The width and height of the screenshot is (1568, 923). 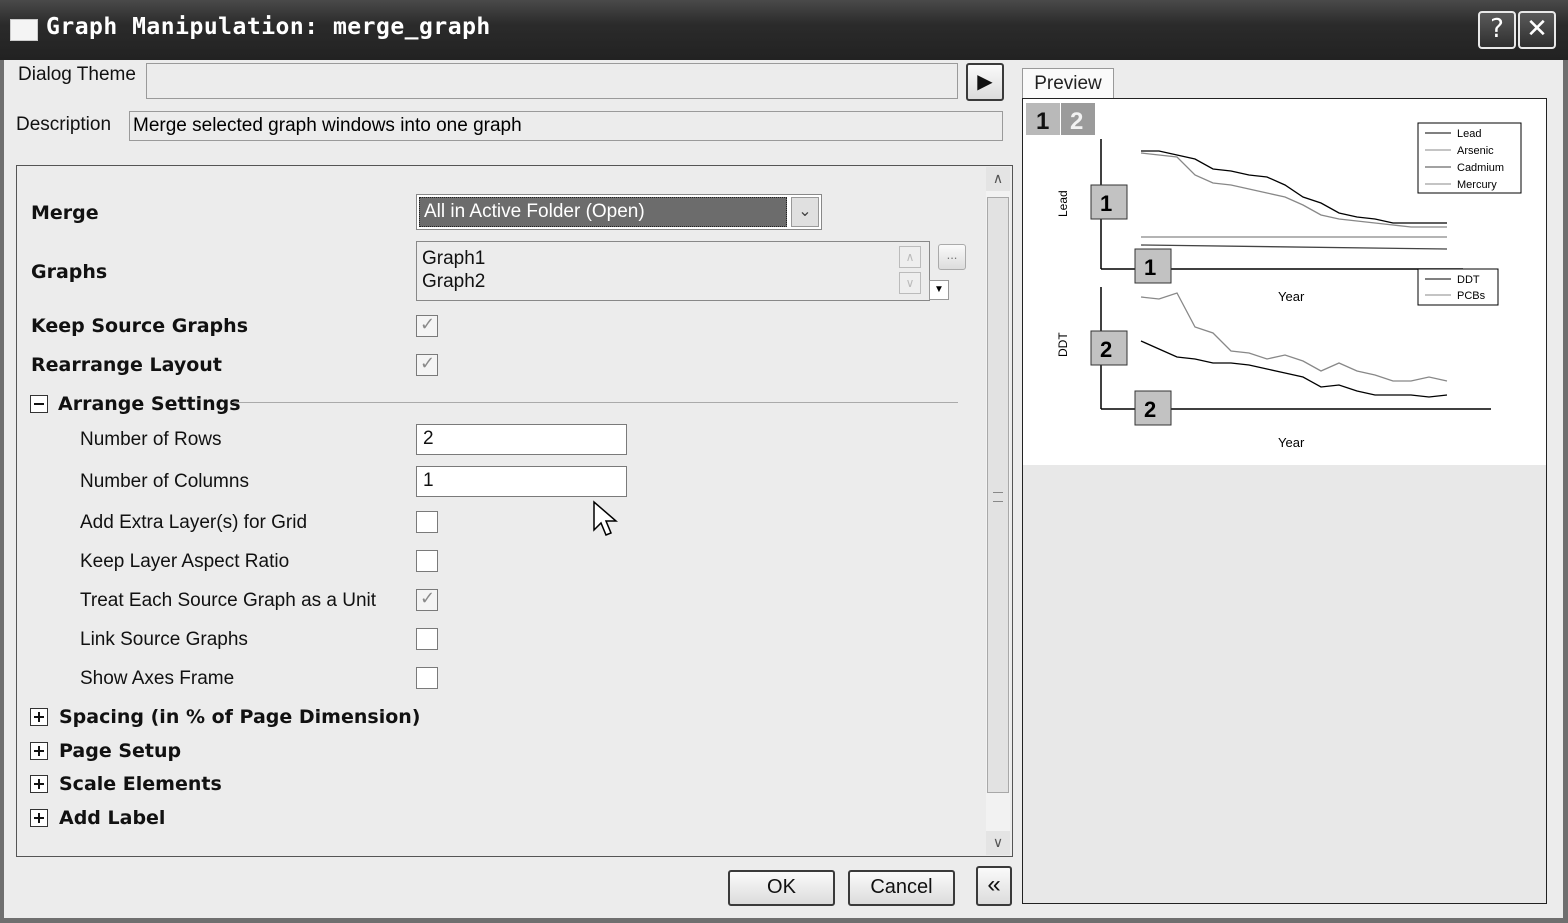 What do you see at coordinates (157, 678) in the screenshot?
I see `axes-frame-label: Show Axes Frame` at bounding box center [157, 678].